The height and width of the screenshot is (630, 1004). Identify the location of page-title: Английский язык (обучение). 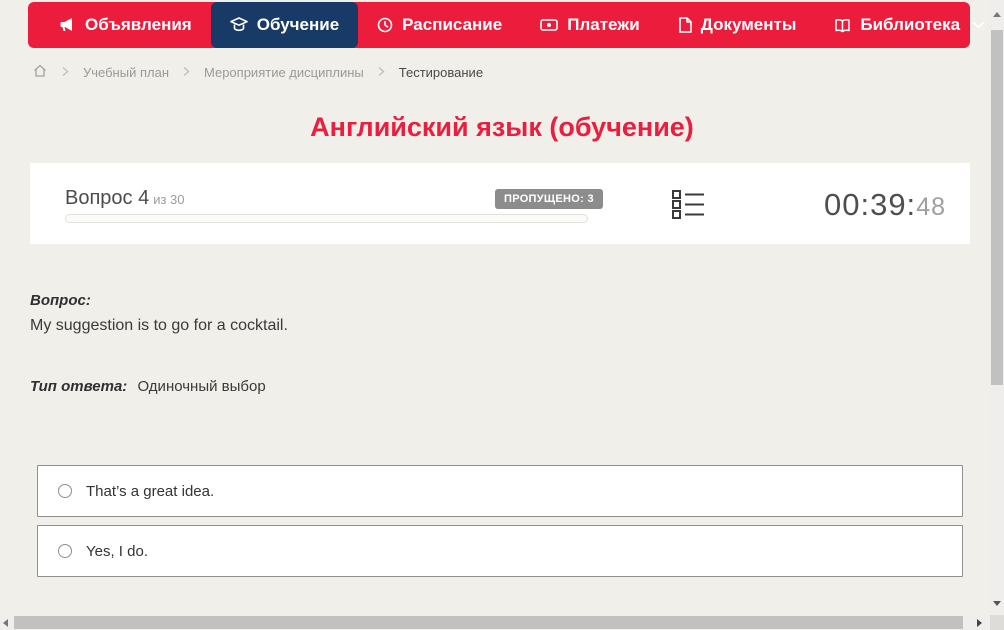
(502, 127).